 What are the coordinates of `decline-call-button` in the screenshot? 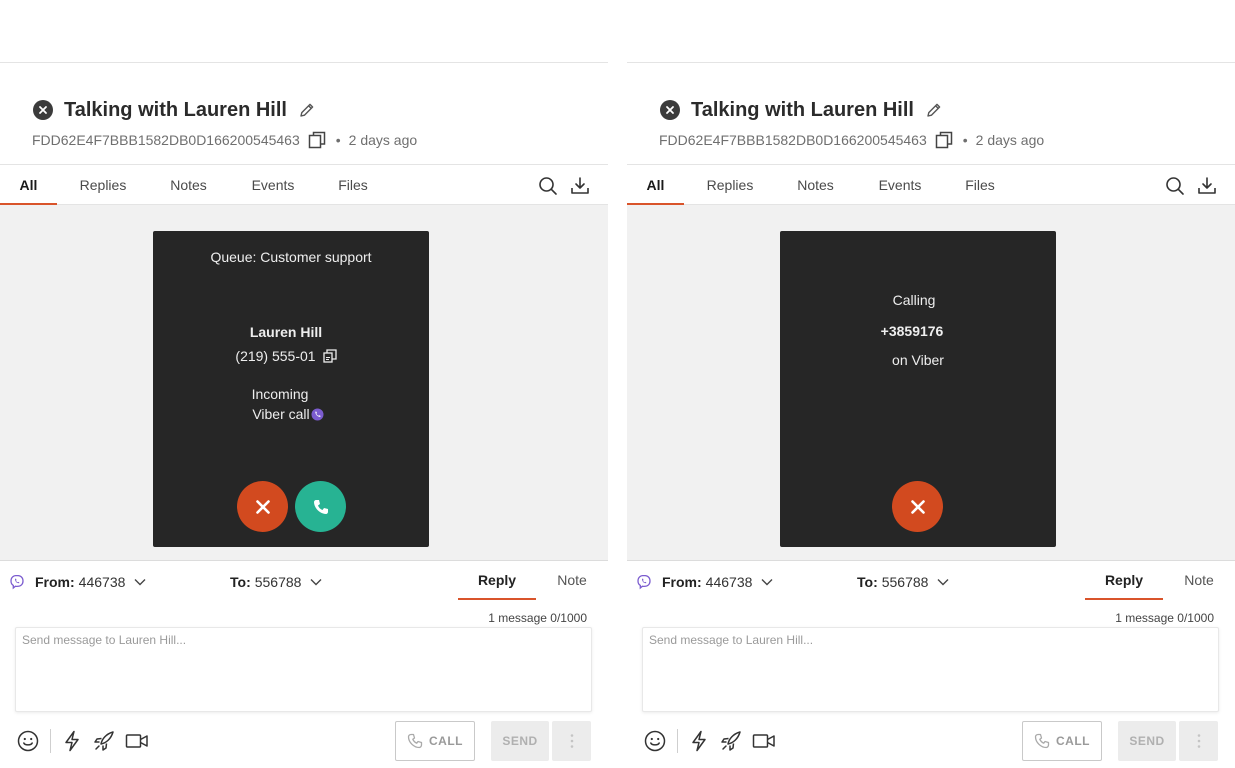 It's located at (262, 506).